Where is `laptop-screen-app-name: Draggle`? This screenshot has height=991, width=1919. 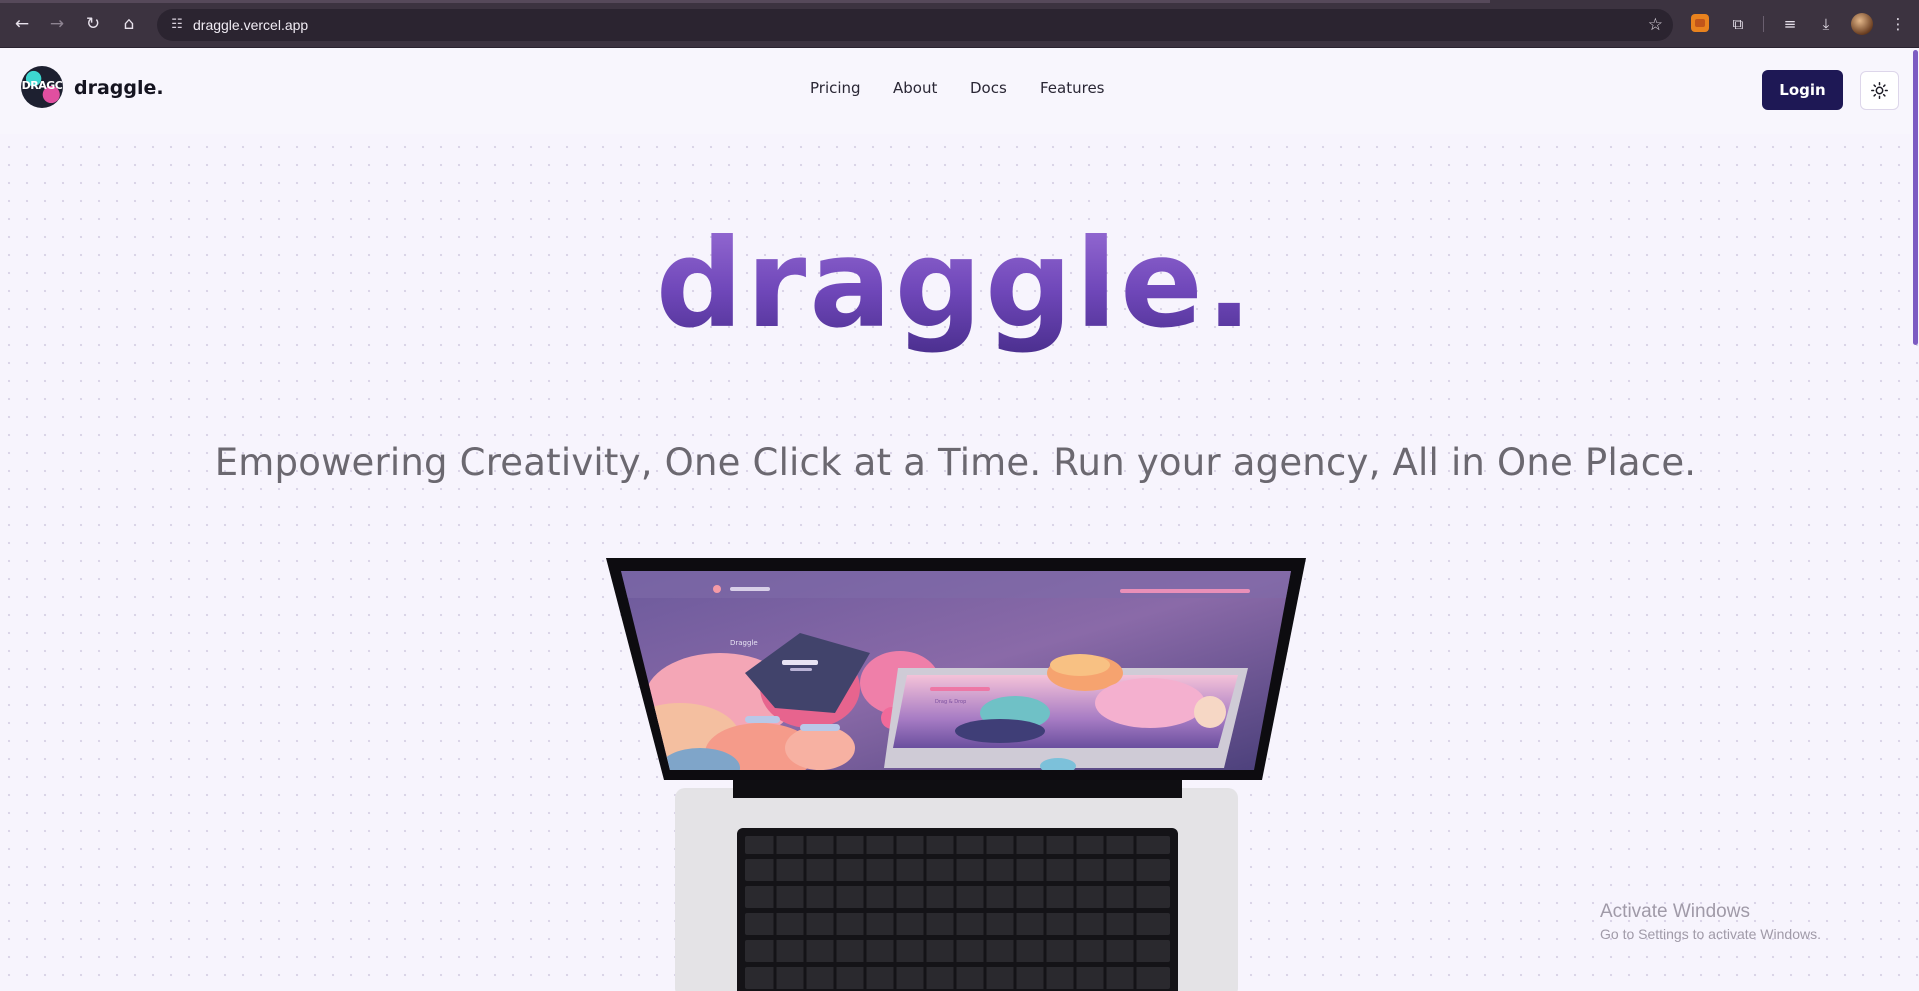
laptop-screen-app-name: Draggle is located at coordinates (744, 643).